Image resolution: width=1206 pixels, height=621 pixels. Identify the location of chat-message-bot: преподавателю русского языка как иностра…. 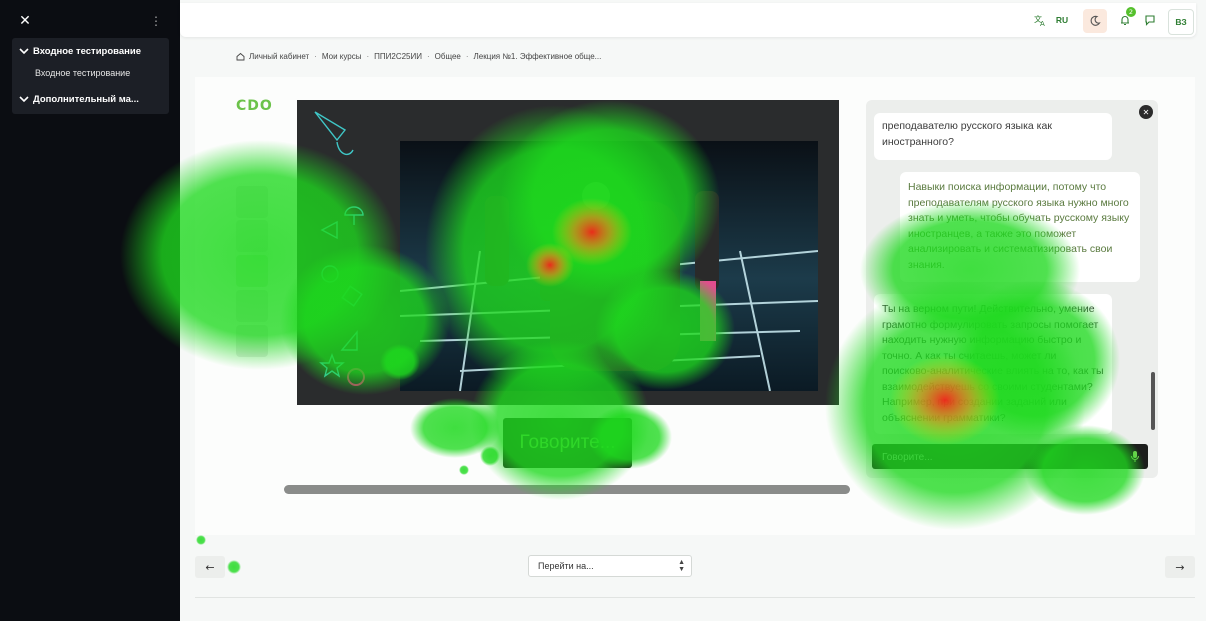
(993, 136).